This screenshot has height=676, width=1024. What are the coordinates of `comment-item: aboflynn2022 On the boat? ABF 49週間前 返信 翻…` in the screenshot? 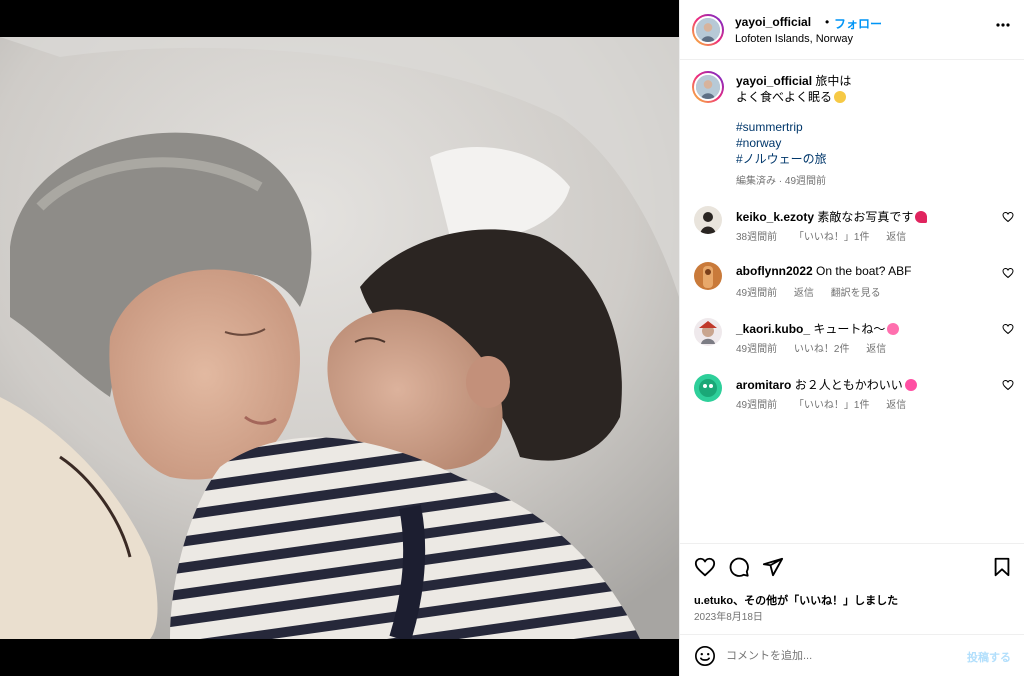 It's located at (852, 284).